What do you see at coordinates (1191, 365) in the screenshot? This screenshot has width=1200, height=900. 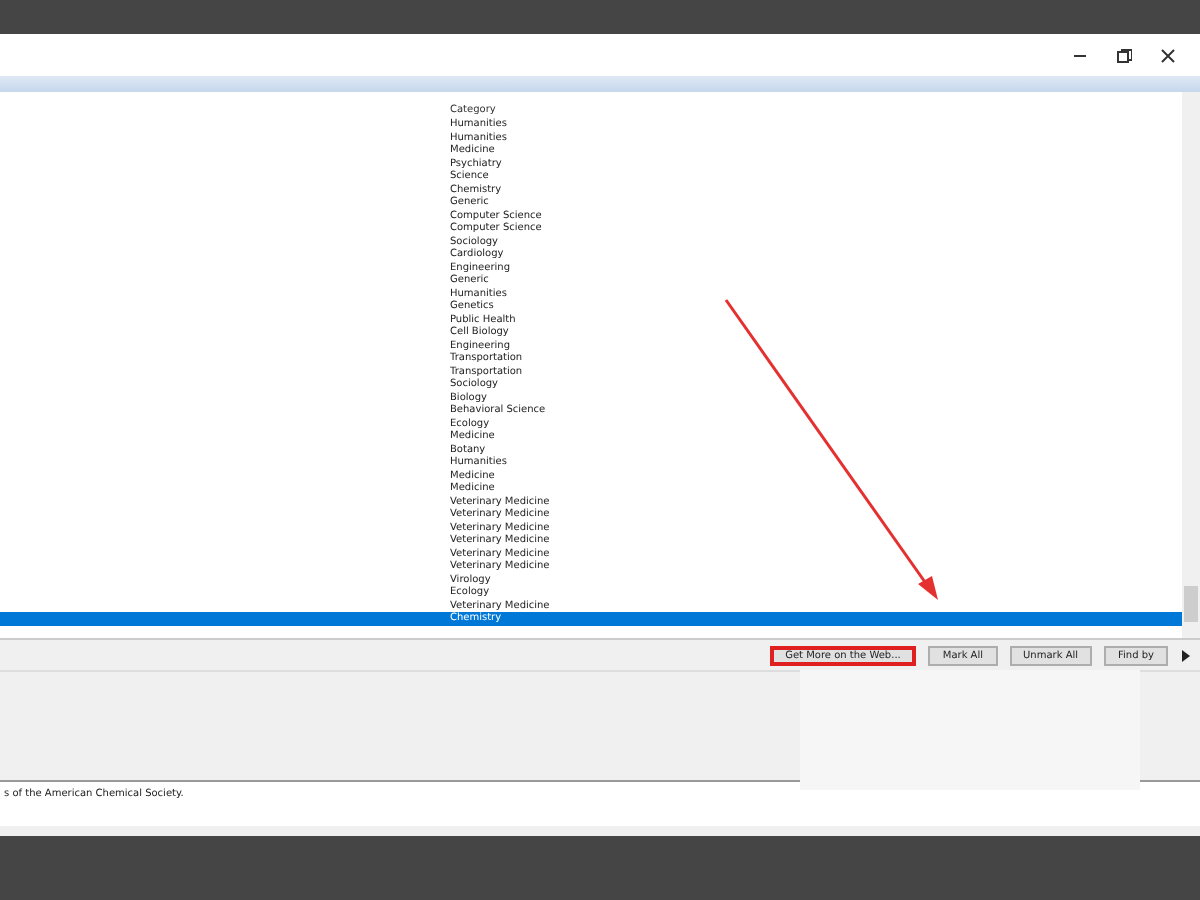 I see `scrollbar` at bounding box center [1191, 365].